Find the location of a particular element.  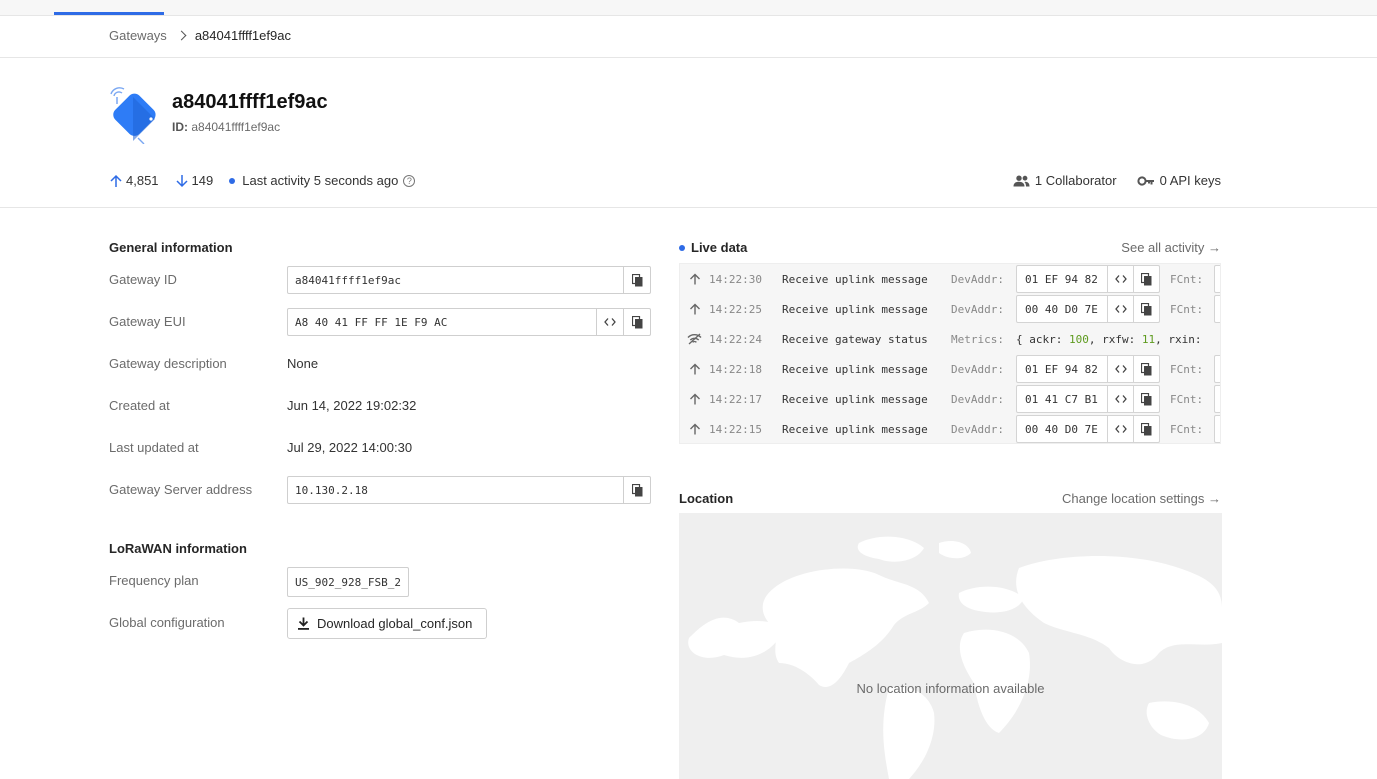

breadcrumb-gateways-link: Gateways is located at coordinates (138, 35).